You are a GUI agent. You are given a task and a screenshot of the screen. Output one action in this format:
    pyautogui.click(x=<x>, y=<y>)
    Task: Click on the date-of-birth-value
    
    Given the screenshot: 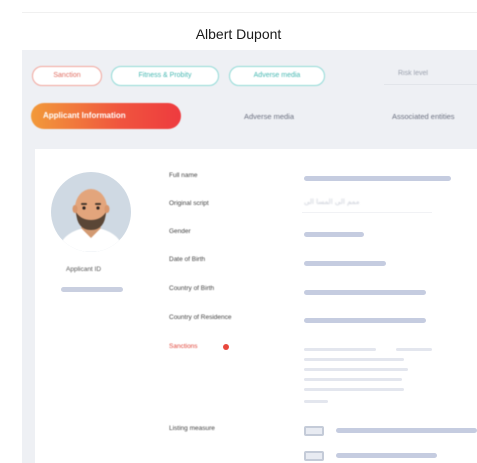 What is the action you would take?
    pyautogui.click(x=345, y=263)
    